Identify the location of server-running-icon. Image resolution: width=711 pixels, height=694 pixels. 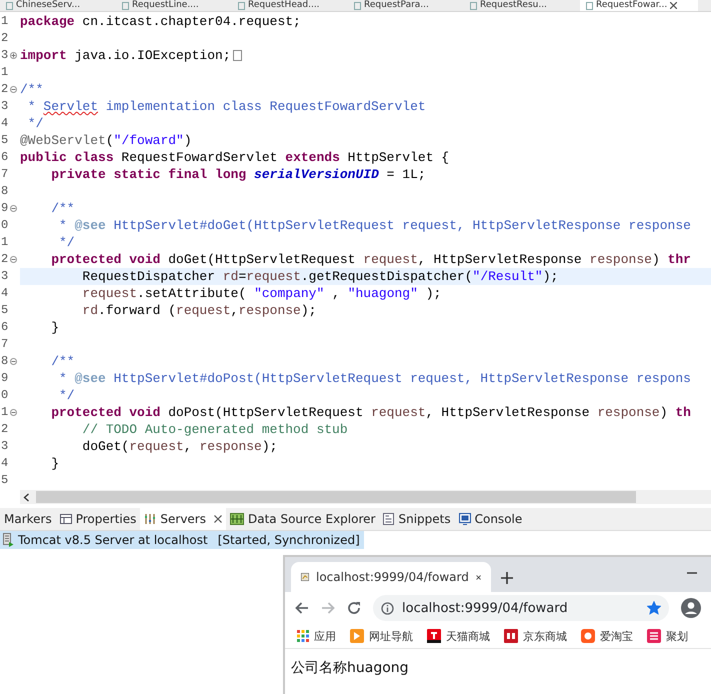
(8, 540).